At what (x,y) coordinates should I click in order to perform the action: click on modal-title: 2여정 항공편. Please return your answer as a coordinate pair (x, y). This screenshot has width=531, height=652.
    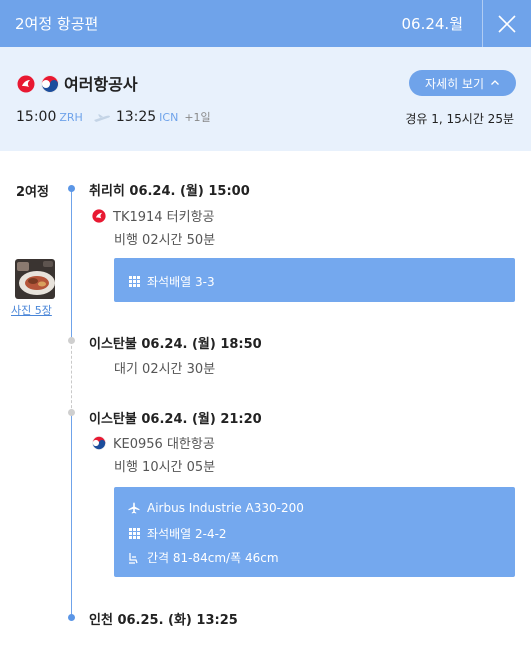
    Looking at the image, I should click on (57, 24).